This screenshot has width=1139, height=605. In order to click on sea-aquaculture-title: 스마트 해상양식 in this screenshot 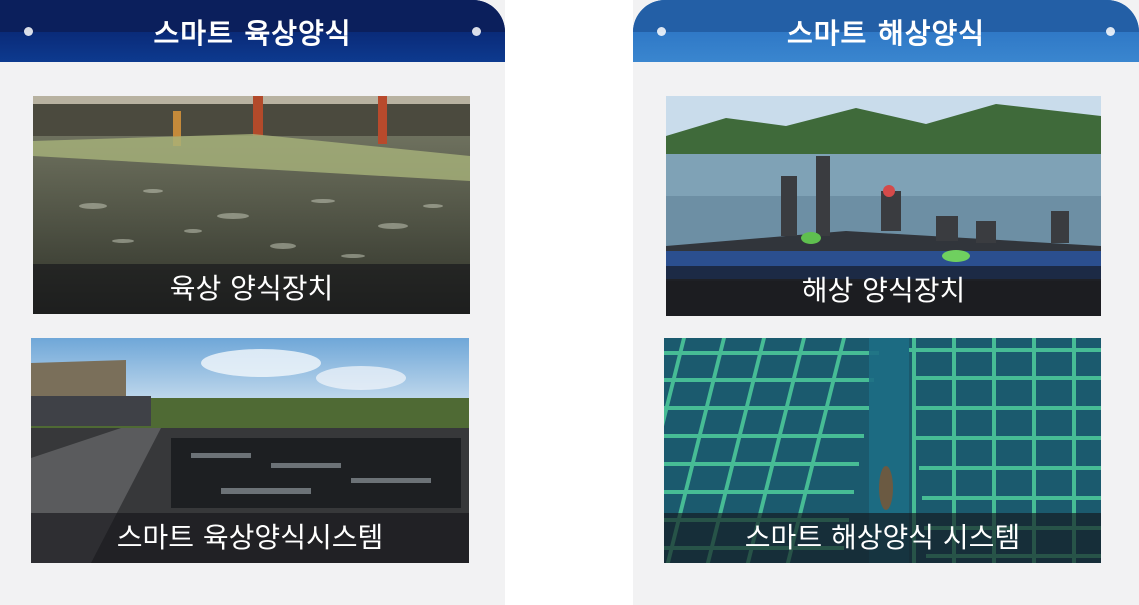, I will do `click(886, 33)`.